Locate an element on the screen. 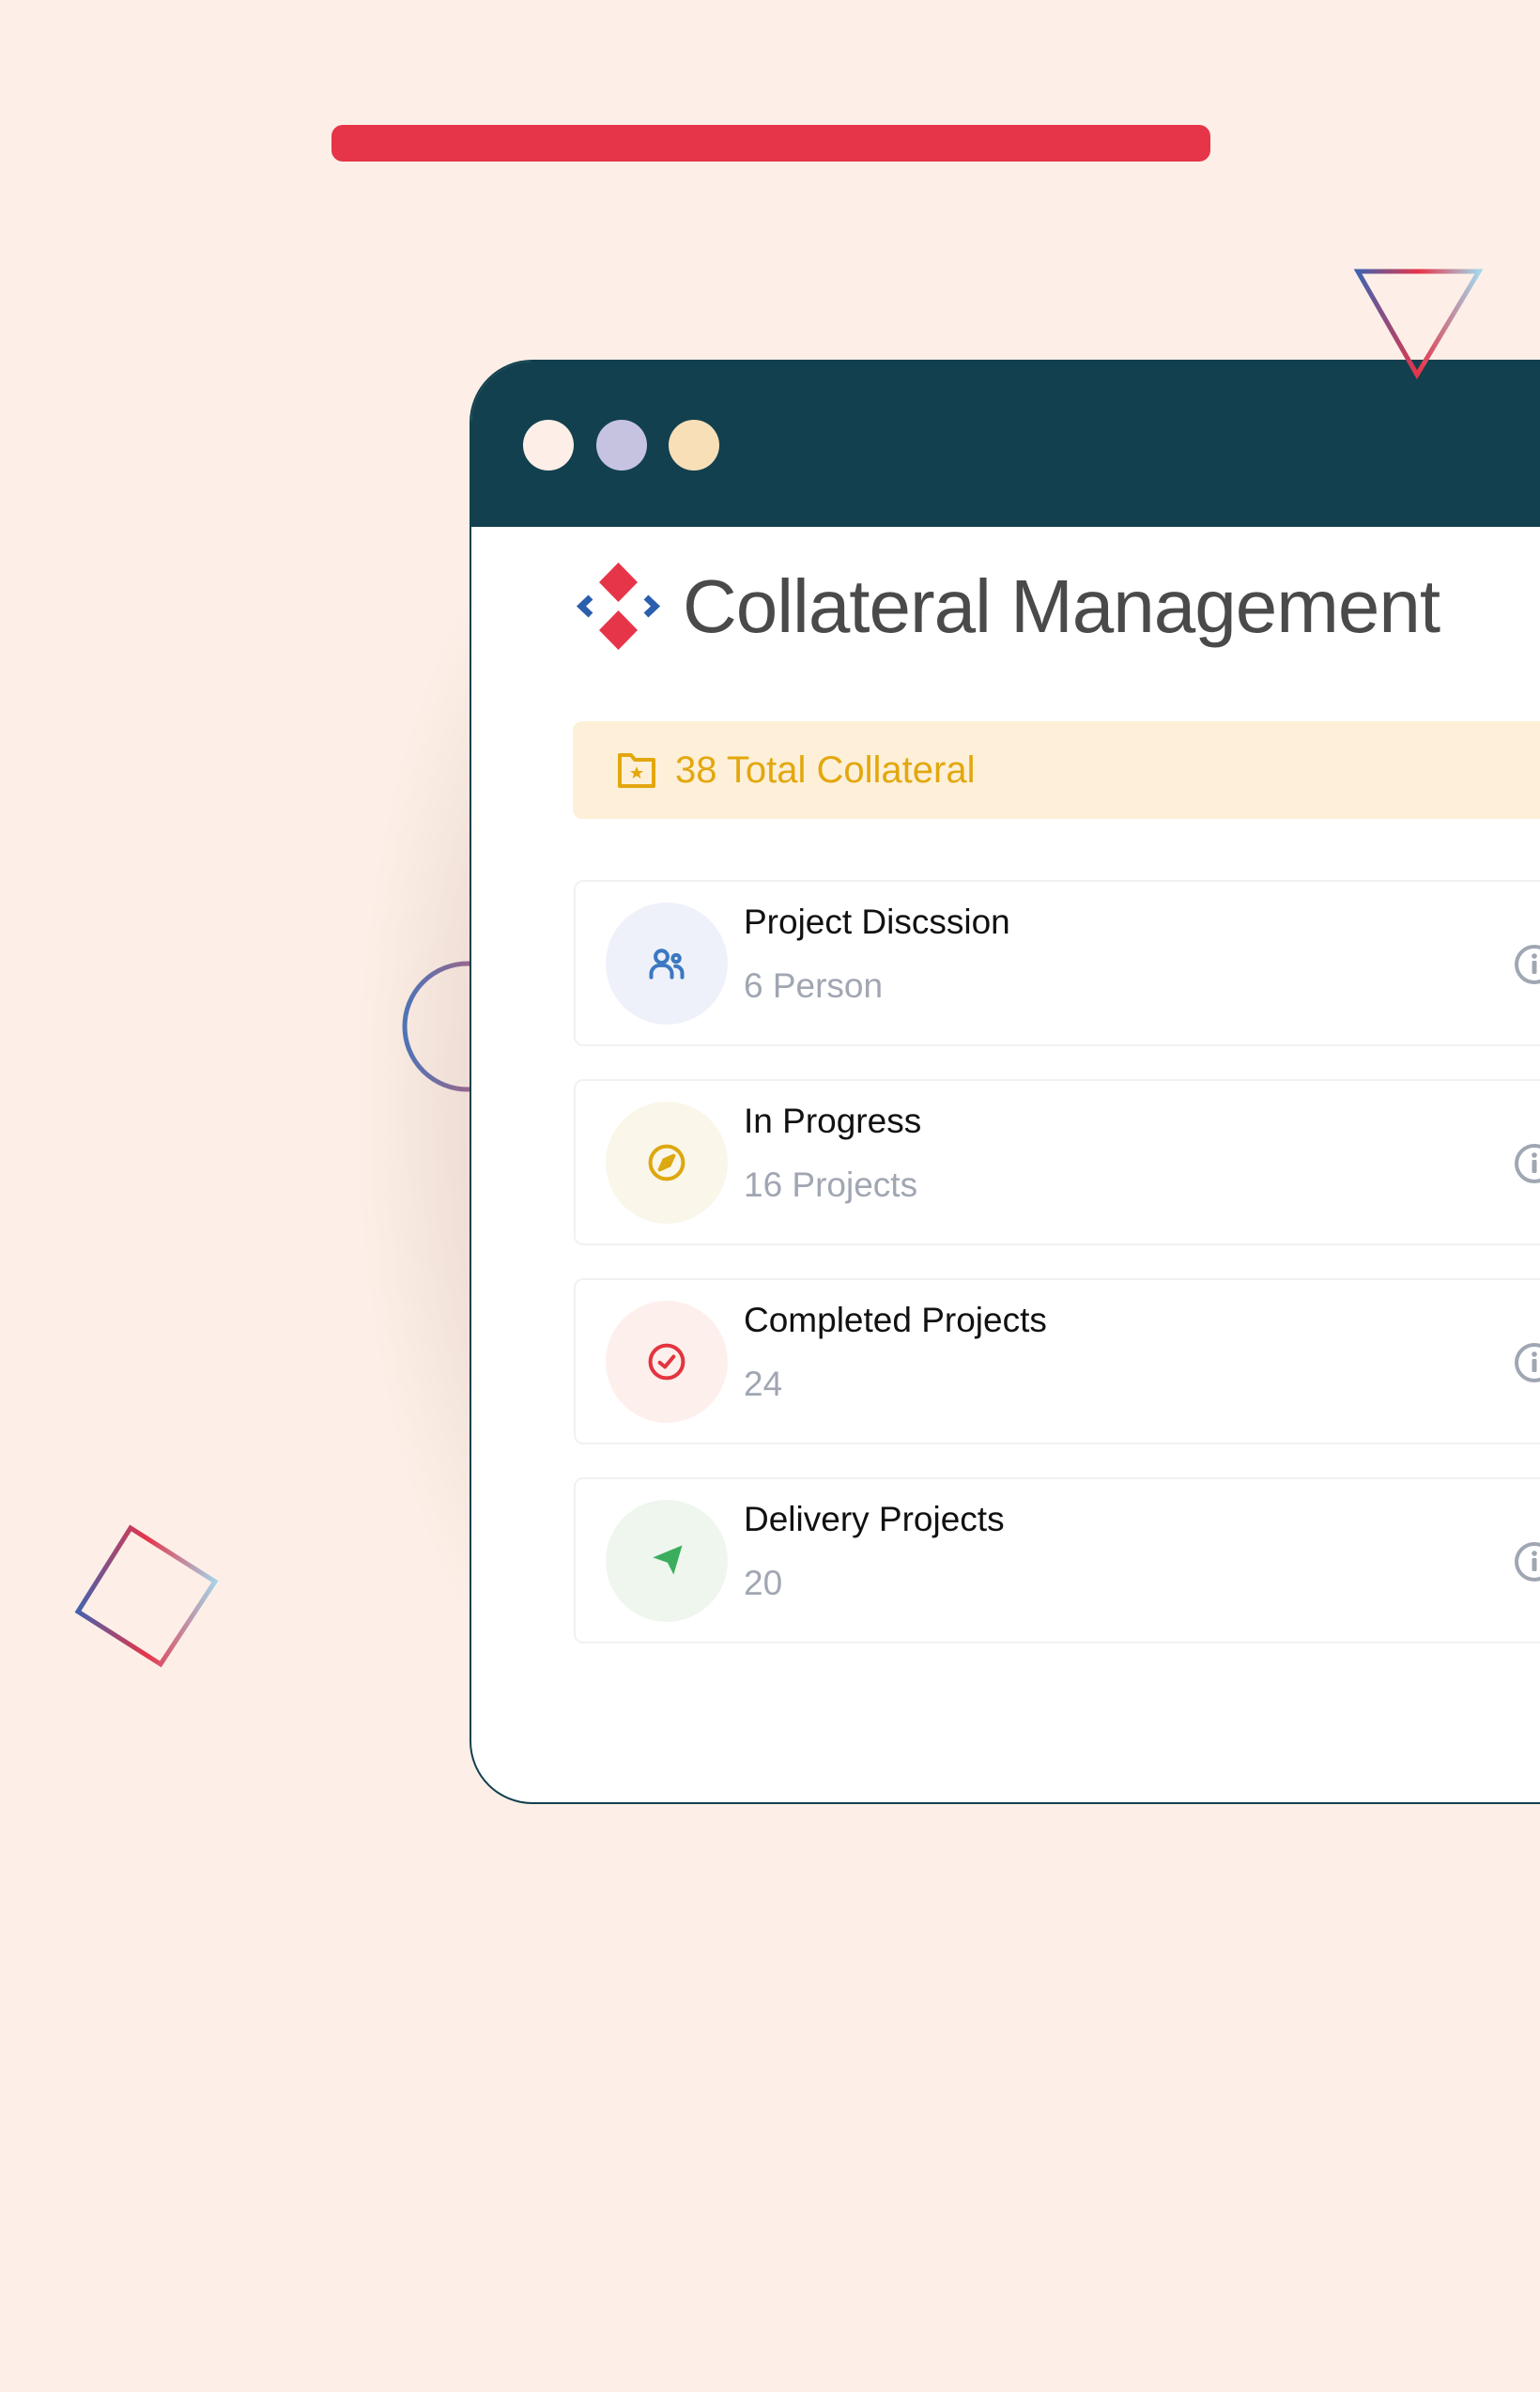 The width and height of the screenshot is (1540, 2392). stat-card-completed-projects: Completed Projects 24 is located at coordinates (1057, 1361).